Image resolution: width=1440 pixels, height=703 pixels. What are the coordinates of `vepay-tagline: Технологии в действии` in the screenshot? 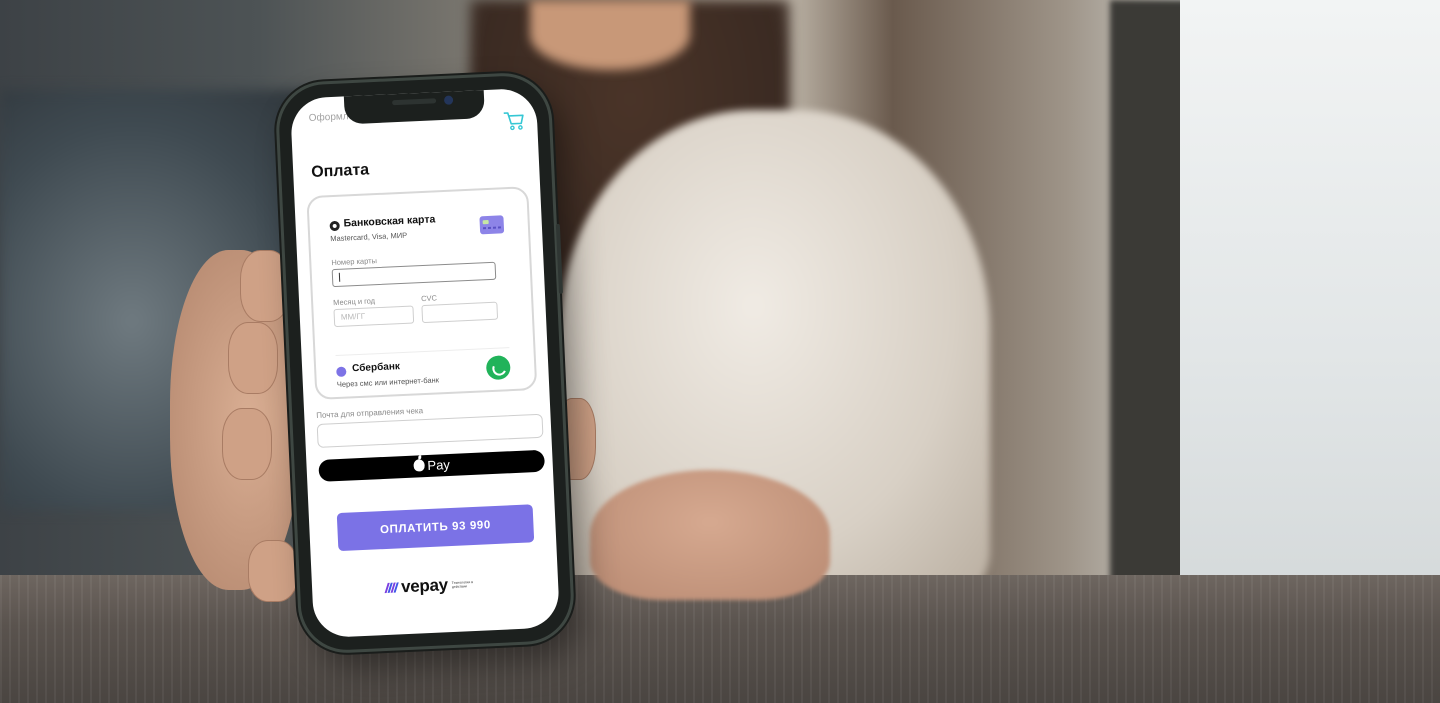 It's located at (462, 585).